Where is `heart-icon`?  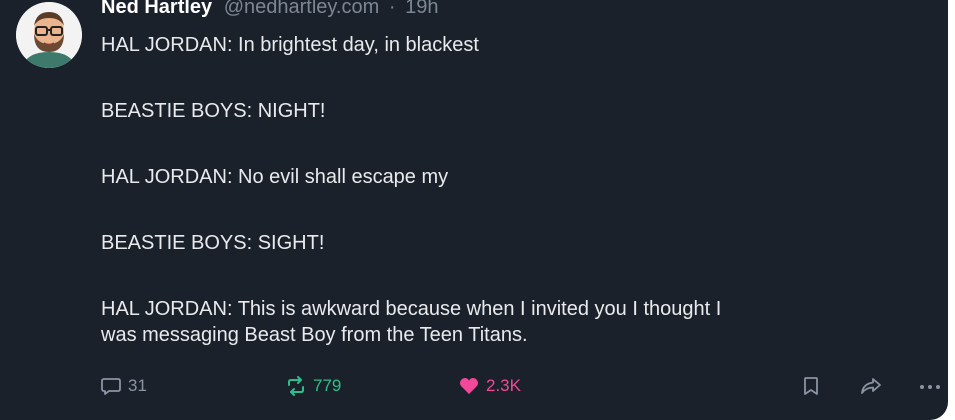 heart-icon is located at coordinates (469, 386).